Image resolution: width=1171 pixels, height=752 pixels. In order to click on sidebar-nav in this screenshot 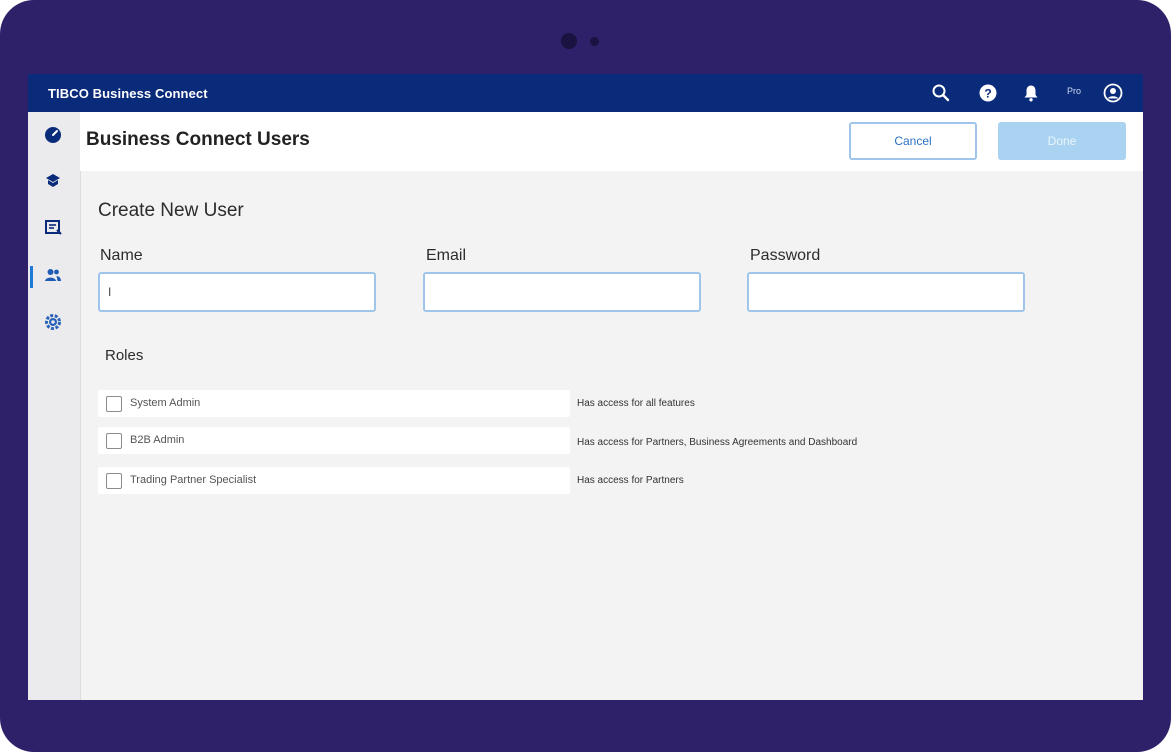, I will do `click(54, 406)`.